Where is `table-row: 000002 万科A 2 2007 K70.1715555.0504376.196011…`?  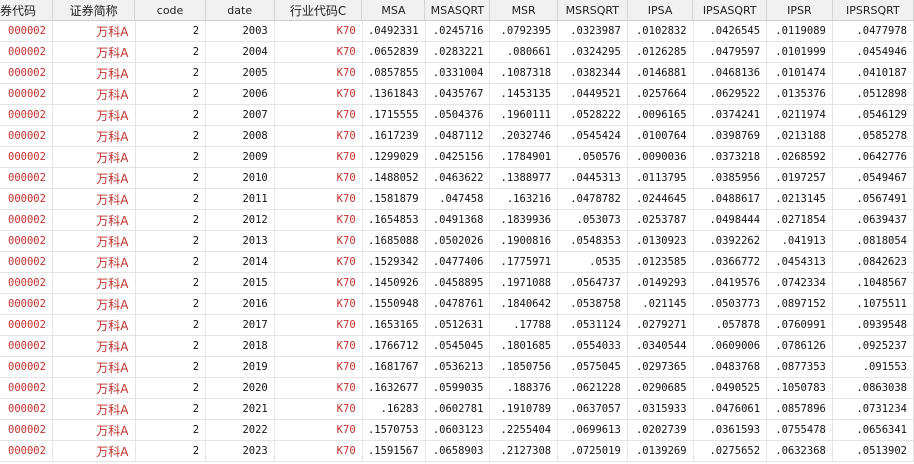
table-row: 000002 万科A 2 2007 K70.1715555.0504376.196011… is located at coordinates (457, 115).